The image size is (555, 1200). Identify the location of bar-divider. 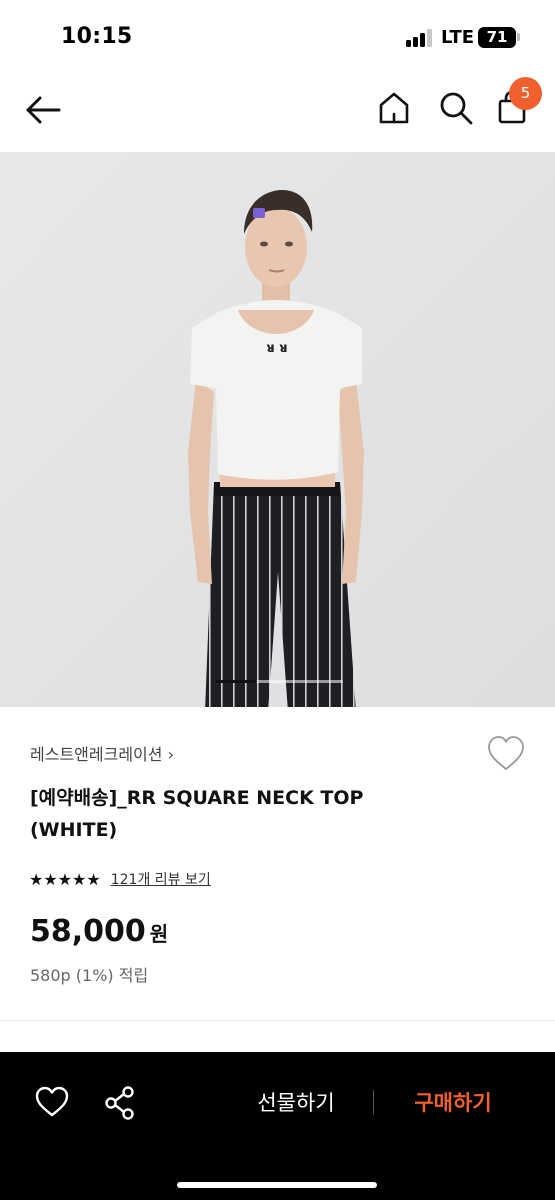
(373, 1102).